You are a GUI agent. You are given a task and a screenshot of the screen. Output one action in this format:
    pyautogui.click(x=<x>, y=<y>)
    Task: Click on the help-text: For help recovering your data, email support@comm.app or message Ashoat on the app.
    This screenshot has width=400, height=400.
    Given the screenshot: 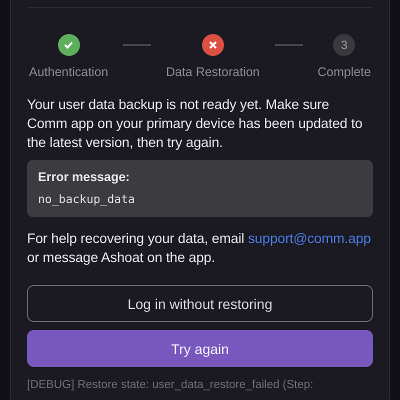 What is the action you would take?
    pyautogui.click(x=199, y=248)
    